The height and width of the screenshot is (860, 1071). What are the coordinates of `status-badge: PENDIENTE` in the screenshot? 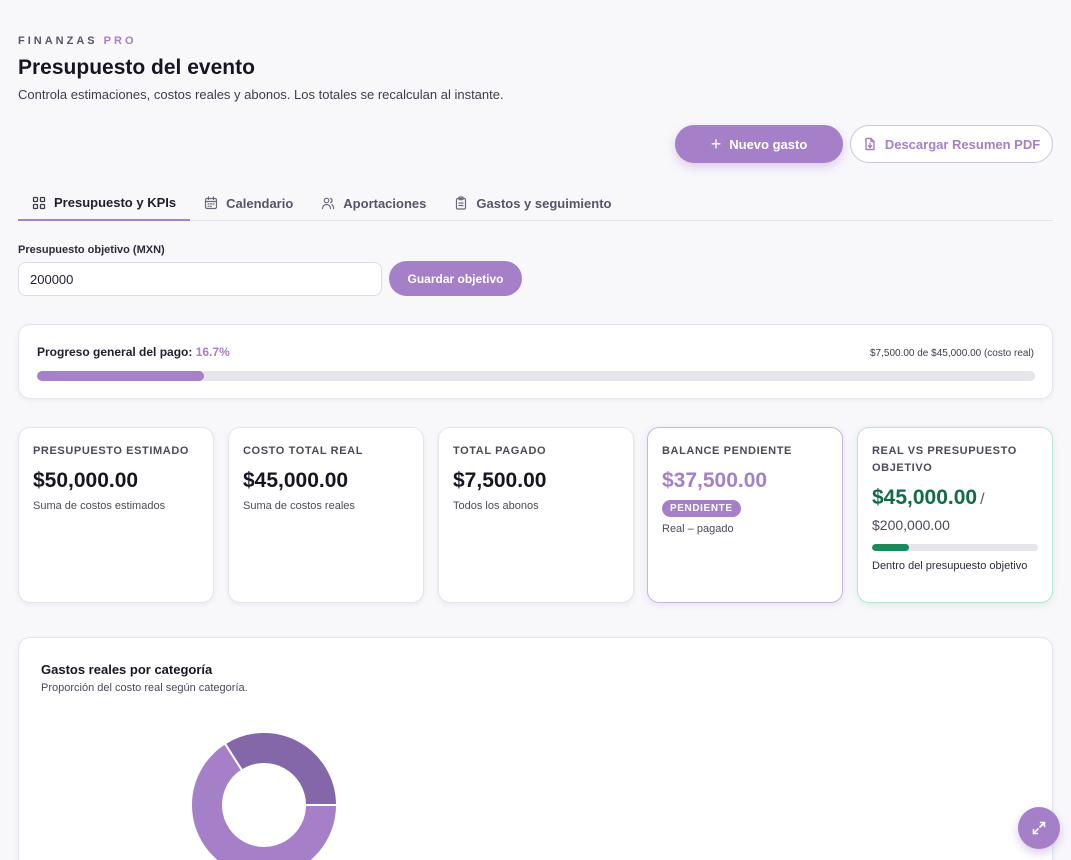 It's located at (701, 508).